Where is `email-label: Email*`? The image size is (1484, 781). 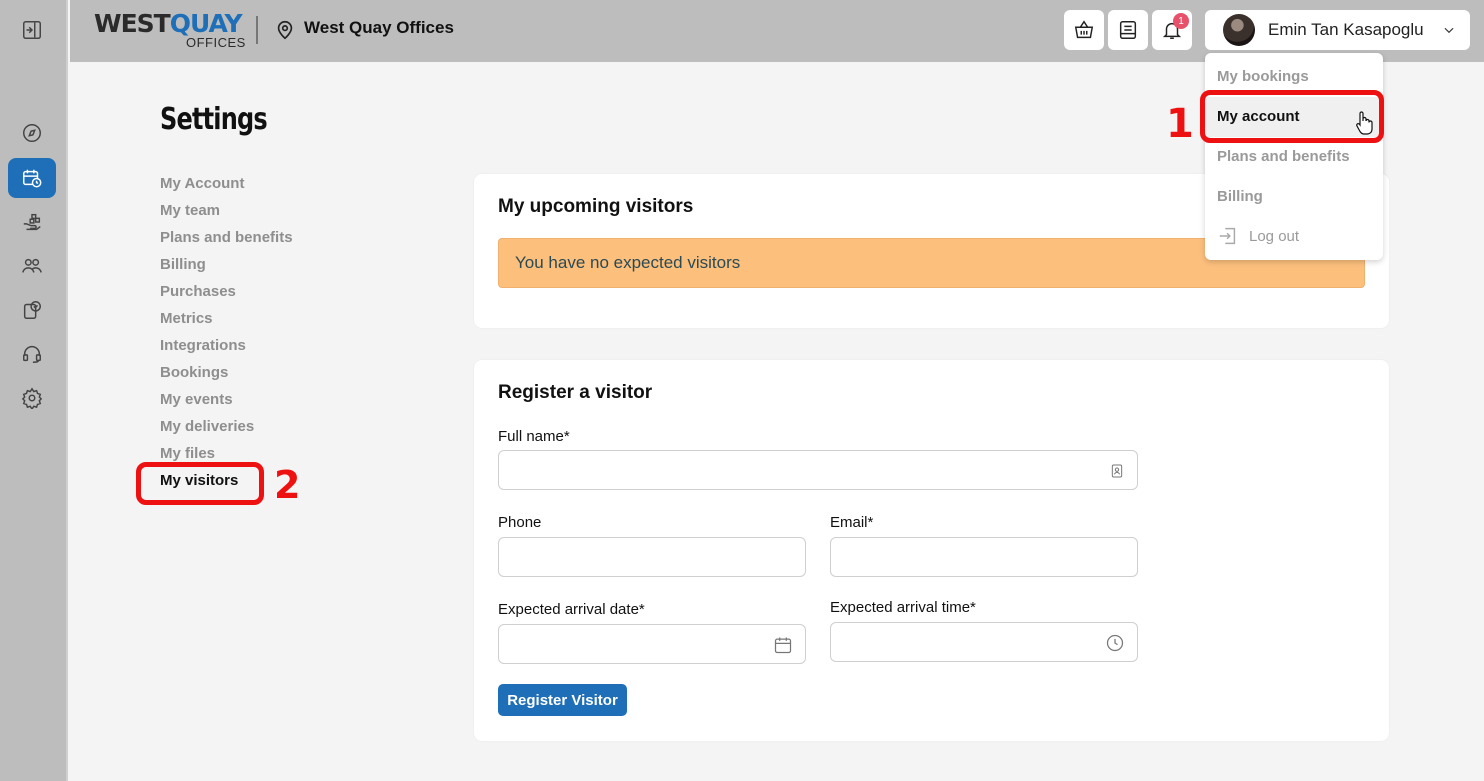
email-label: Email* is located at coordinates (852, 522).